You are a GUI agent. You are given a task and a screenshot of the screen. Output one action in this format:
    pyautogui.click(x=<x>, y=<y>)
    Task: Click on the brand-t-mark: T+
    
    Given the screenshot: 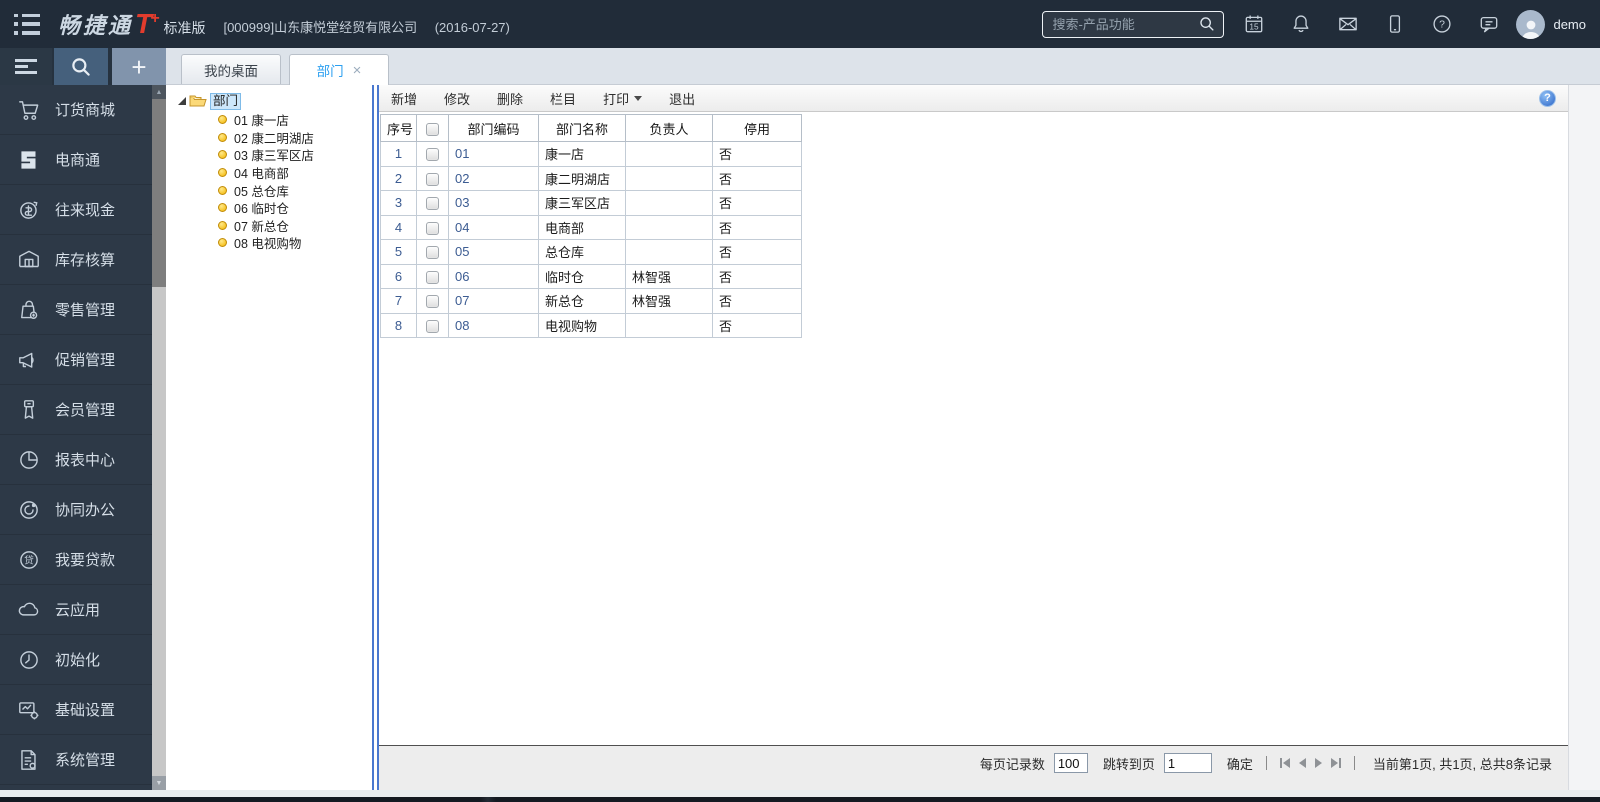 What is the action you would take?
    pyautogui.click(x=147, y=23)
    